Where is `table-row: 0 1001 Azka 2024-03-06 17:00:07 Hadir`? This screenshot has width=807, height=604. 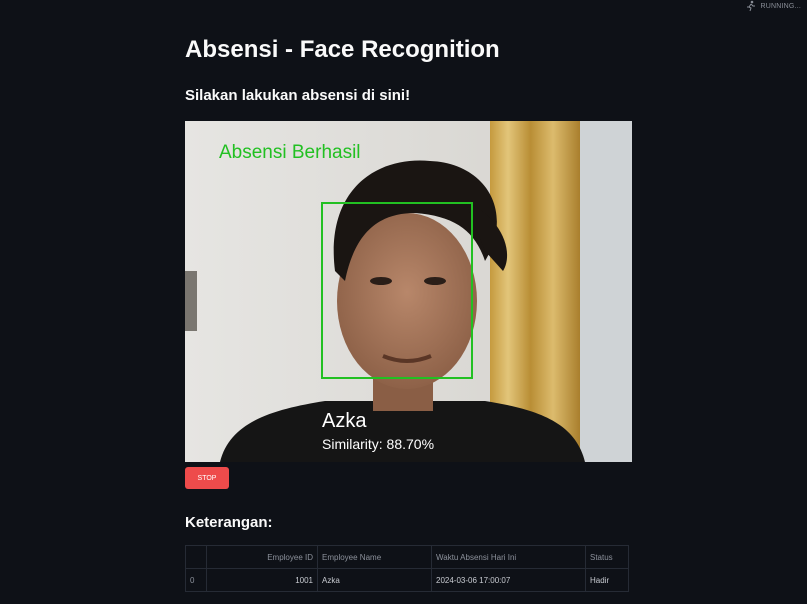 table-row: 0 1001 Azka 2024-03-06 17:00:07 Hadir is located at coordinates (407, 580).